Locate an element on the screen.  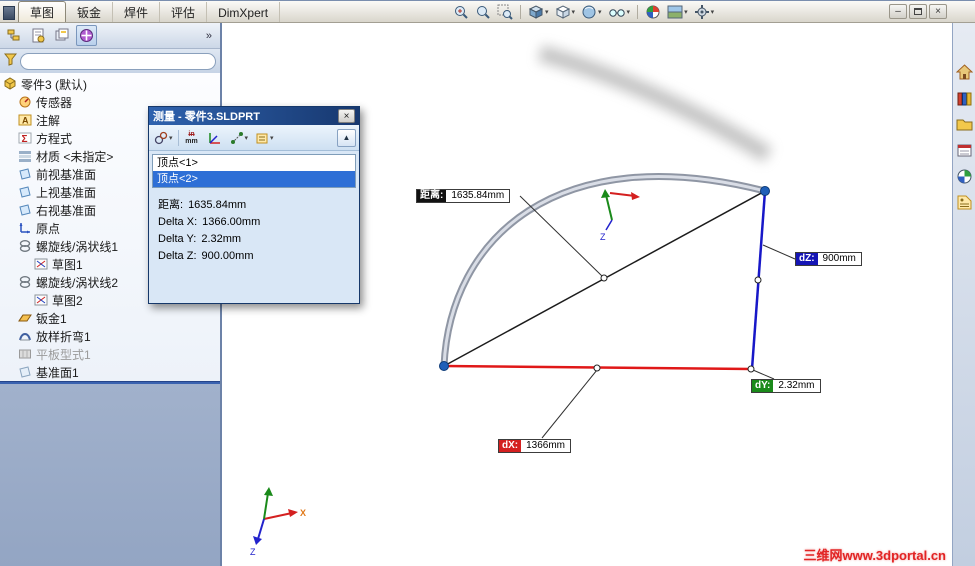
design-library-tab is located at coordinates (964, 98).